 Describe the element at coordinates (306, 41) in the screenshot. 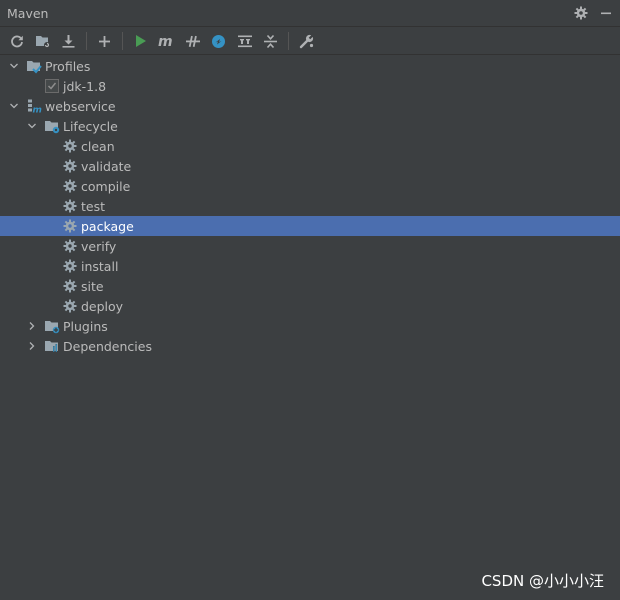

I see `settings-wrench-icon` at that location.